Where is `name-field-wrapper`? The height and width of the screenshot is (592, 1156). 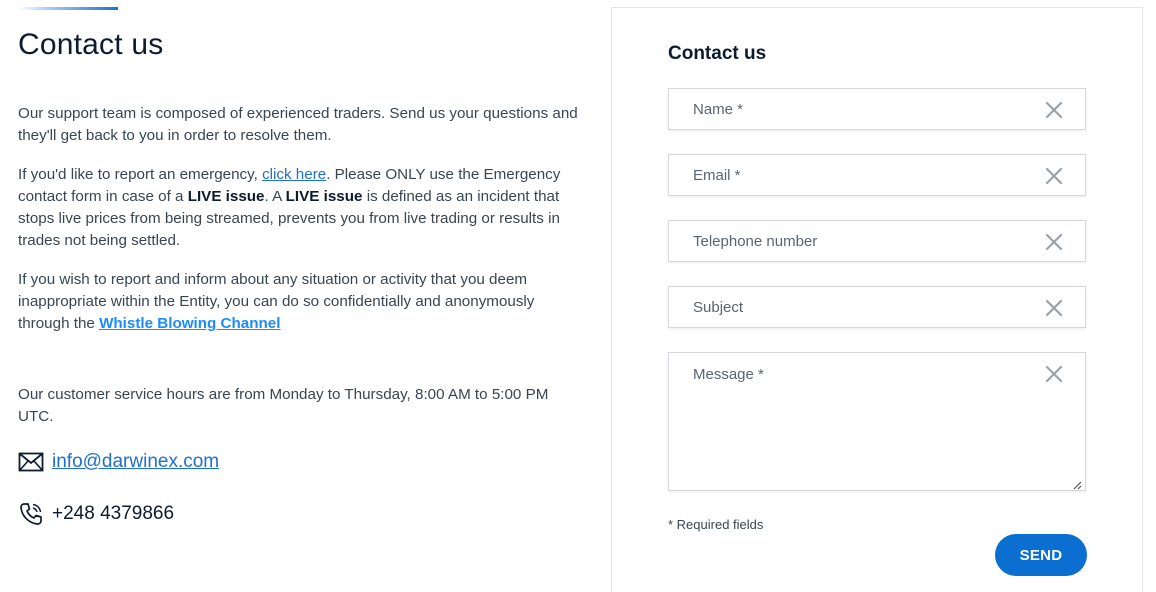 name-field-wrapper is located at coordinates (877, 109).